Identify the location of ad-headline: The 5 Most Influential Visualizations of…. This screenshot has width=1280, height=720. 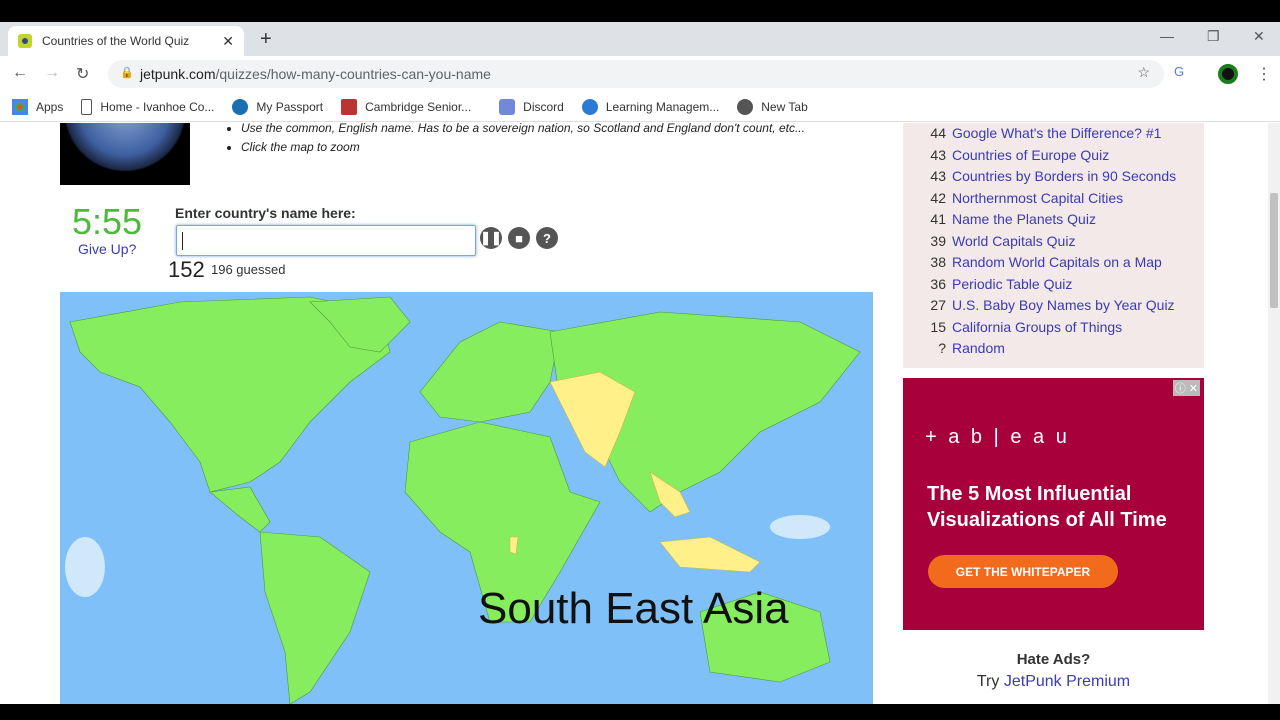
(1047, 507).